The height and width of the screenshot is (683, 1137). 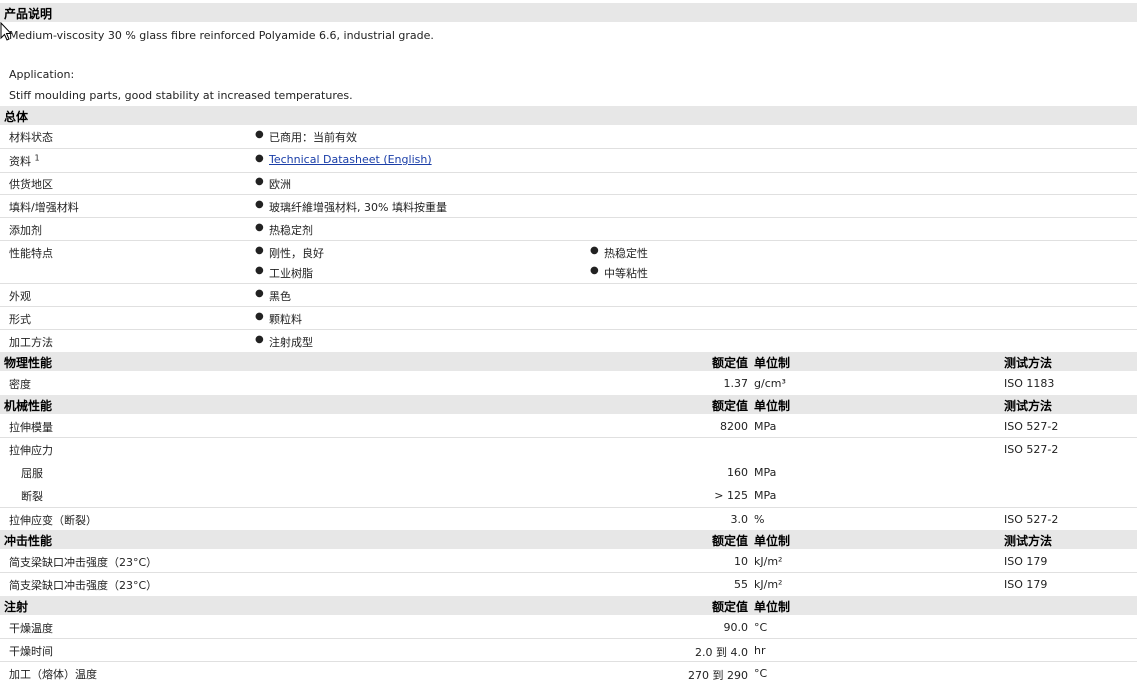 I want to click on section-header-impact: 冲击性能 额定值 单位制 测试方法, so click(x=568, y=539).